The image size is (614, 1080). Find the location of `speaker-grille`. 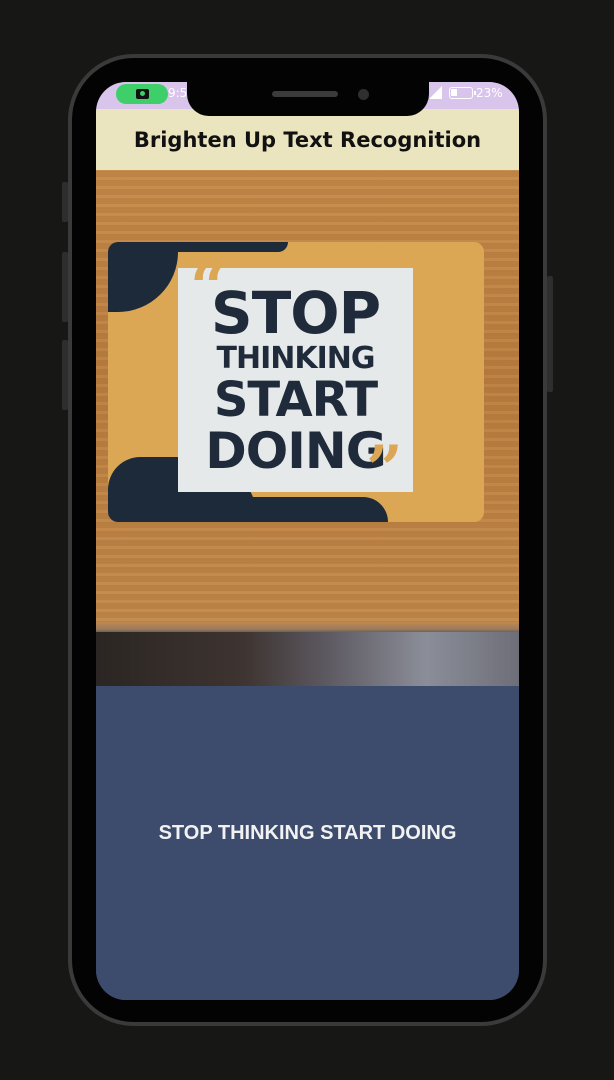

speaker-grille is located at coordinates (305, 94).